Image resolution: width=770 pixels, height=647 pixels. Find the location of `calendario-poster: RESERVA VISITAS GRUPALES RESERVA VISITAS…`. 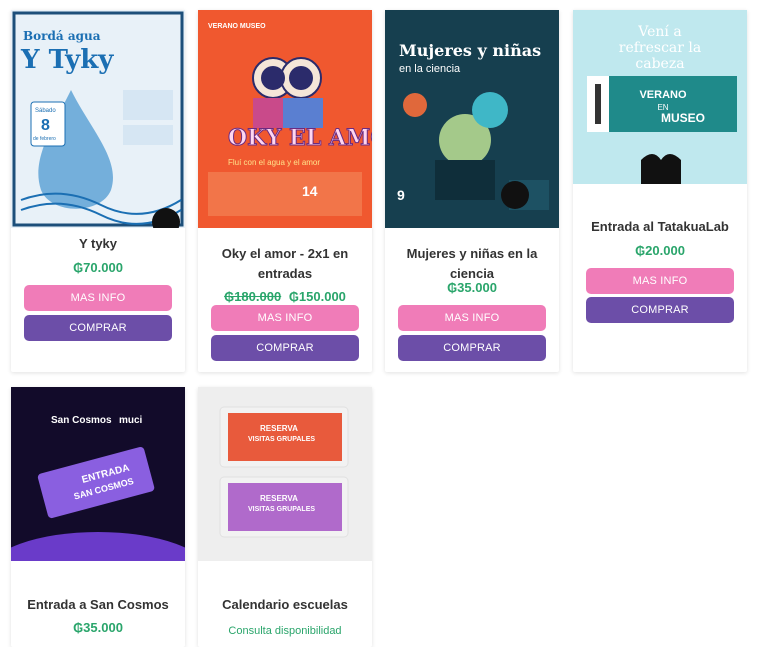

calendario-poster: RESERVA VISITAS GRUPALES RESERVA VISITAS… is located at coordinates (285, 474).